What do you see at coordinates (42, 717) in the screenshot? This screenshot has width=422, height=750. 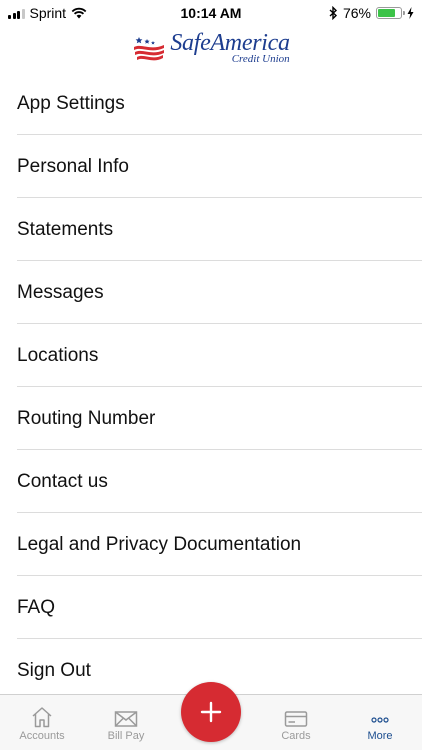 I see `house-icon` at bounding box center [42, 717].